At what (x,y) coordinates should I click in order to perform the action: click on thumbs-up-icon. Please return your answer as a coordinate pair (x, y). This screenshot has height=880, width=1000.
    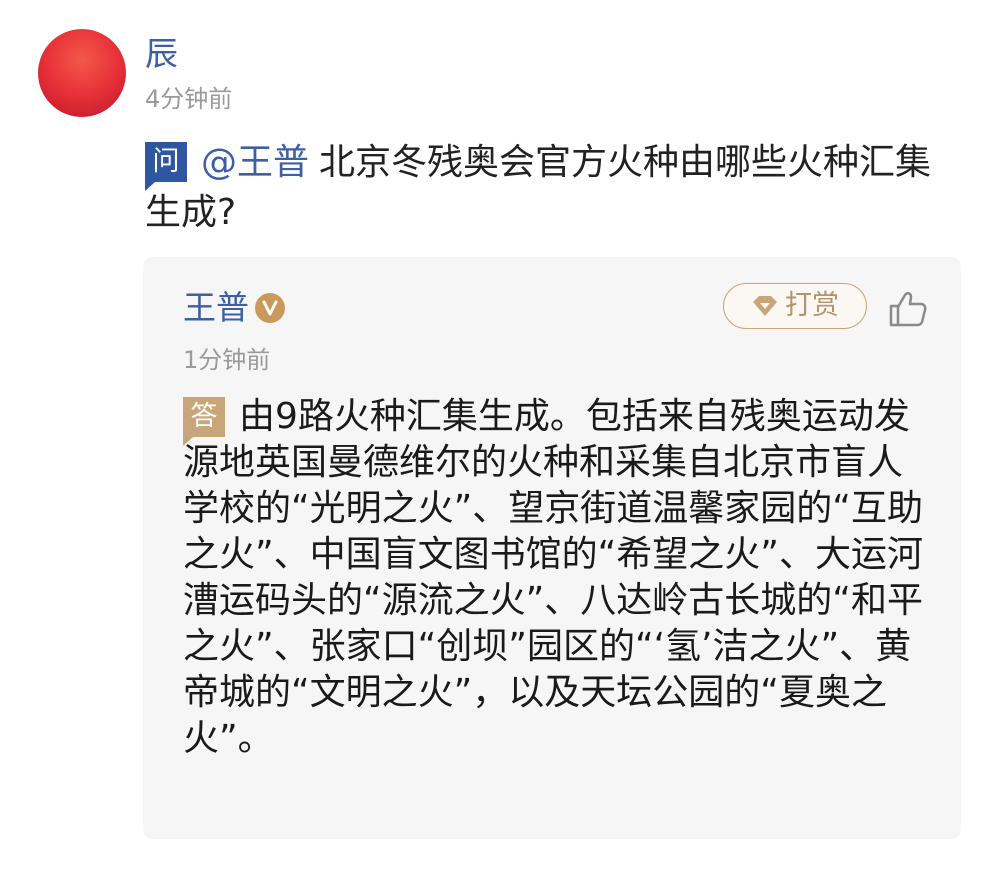
    Looking at the image, I should click on (908, 311).